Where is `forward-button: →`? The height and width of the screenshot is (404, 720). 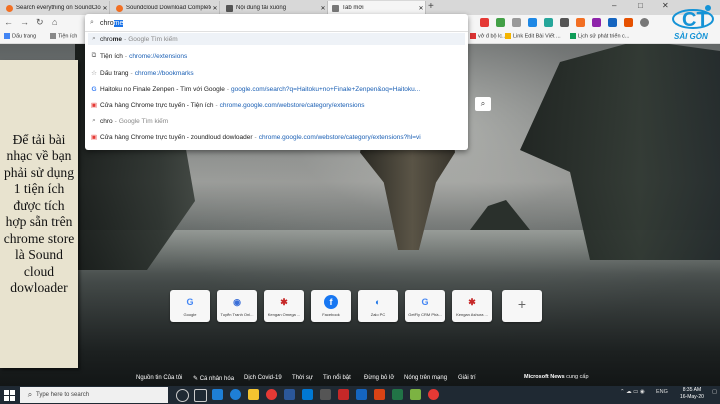
forward-button: → is located at coordinates (24, 22).